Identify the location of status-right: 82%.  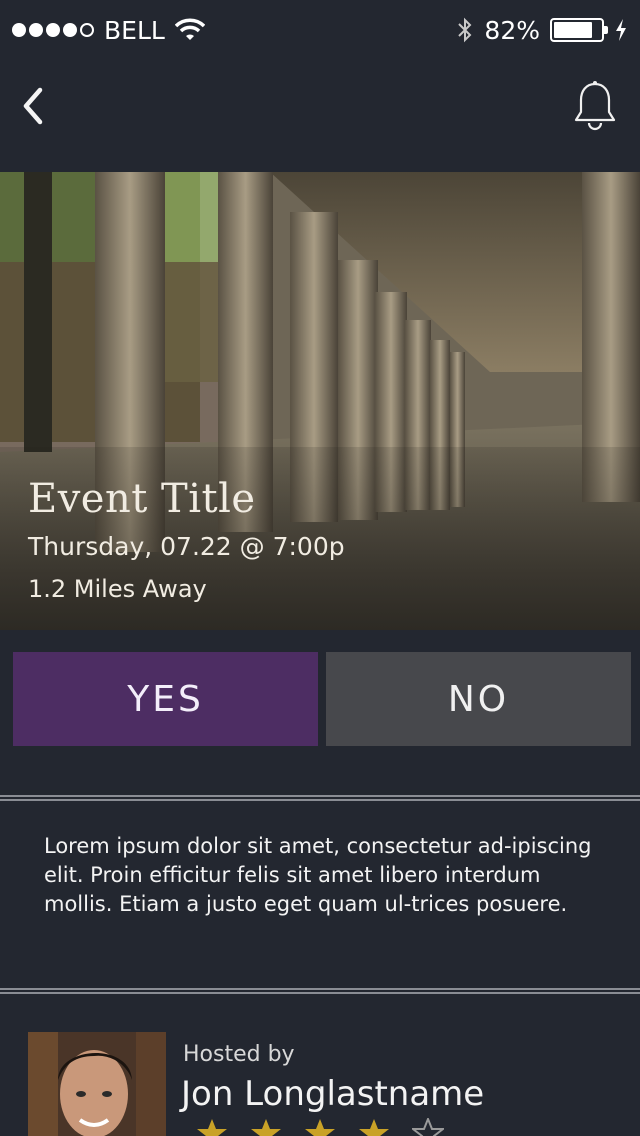
(542, 30).